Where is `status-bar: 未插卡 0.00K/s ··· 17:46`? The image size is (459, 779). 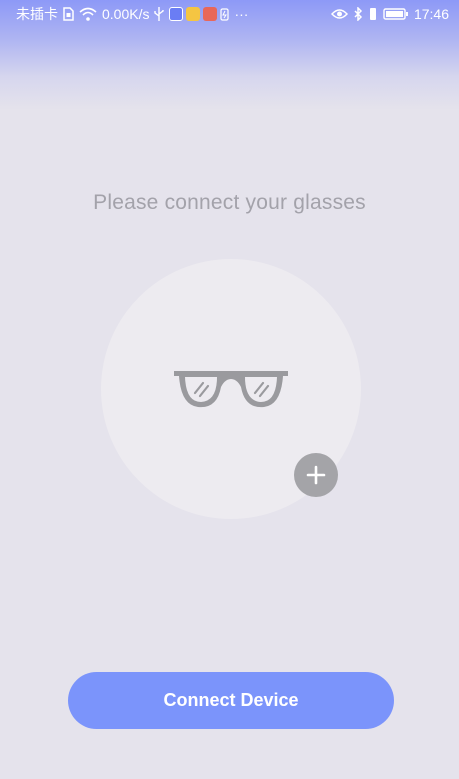 status-bar: 未插卡 0.00K/s ··· 17:46 is located at coordinates (229, 14).